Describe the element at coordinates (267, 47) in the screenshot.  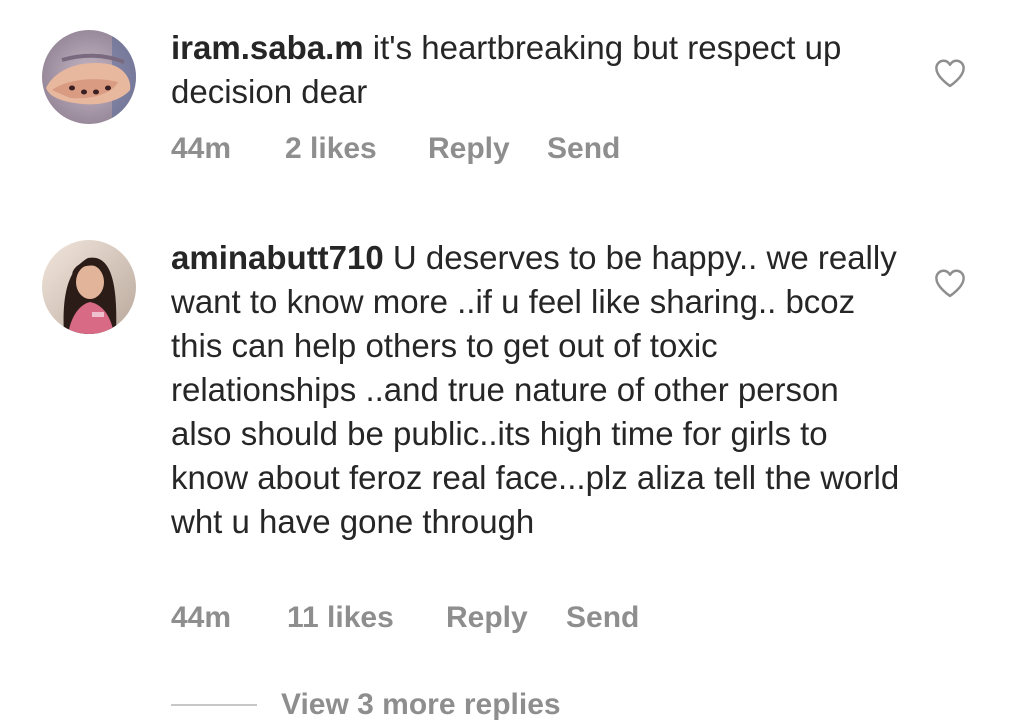
I see `comment-username: iram.saba.m` at that location.